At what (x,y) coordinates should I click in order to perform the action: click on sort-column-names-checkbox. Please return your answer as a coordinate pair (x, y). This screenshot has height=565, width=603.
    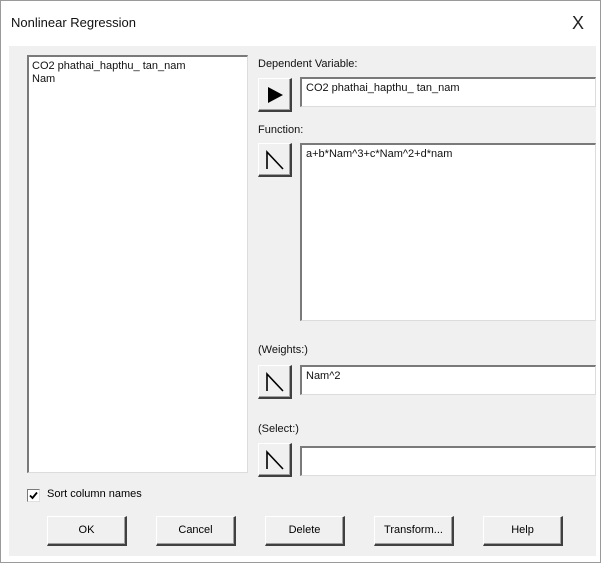
    Looking at the image, I should click on (33, 495).